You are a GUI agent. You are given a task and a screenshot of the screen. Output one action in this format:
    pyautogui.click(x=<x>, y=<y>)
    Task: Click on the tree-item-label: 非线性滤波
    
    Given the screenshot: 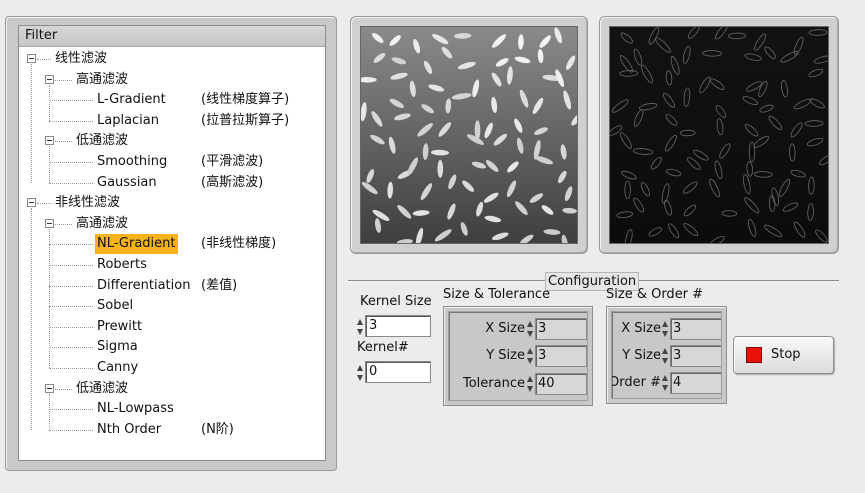 What is the action you would take?
    pyautogui.click(x=88, y=203)
    